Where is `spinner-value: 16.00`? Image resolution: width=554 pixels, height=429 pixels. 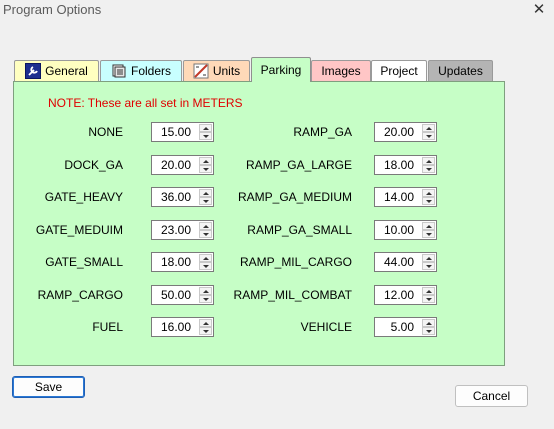 spinner-value: 16.00 is located at coordinates (174, 327).